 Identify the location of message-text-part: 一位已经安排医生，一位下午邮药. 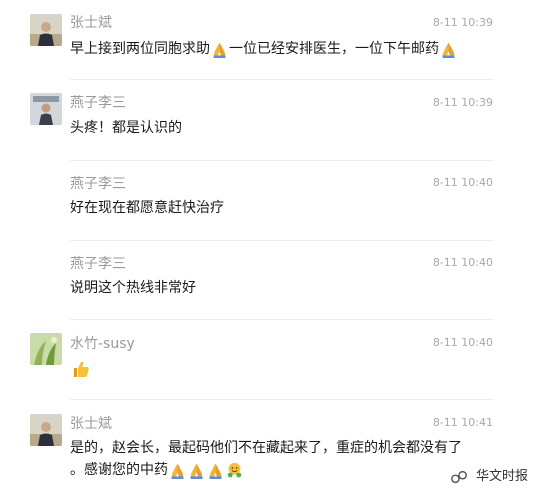
(334, 49).